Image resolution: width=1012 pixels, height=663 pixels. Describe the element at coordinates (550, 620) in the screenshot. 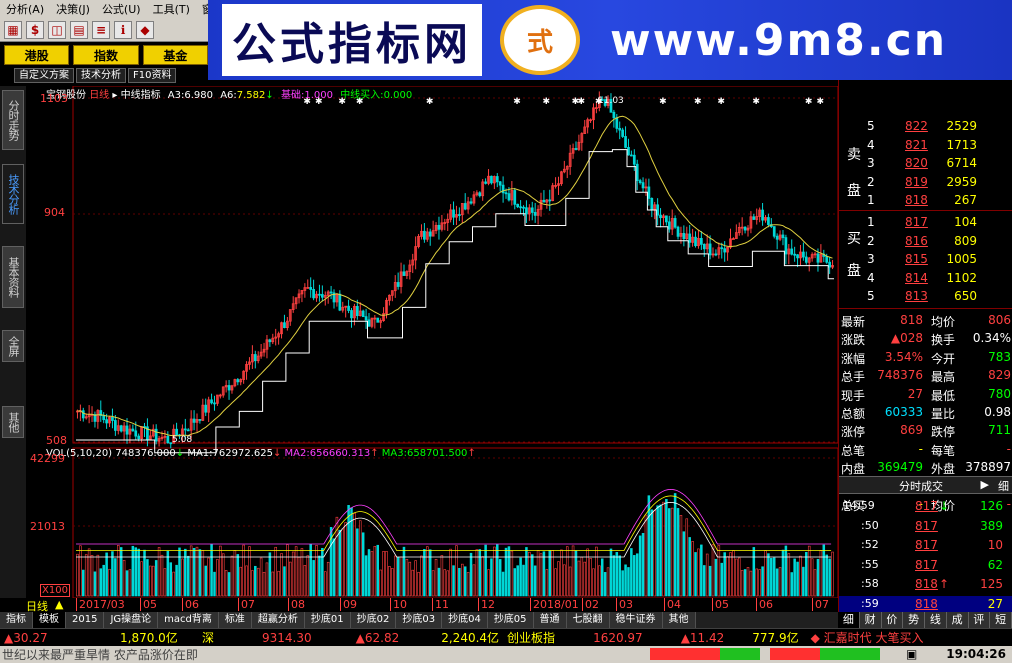

I see `formula-tab: 普通` at that location.